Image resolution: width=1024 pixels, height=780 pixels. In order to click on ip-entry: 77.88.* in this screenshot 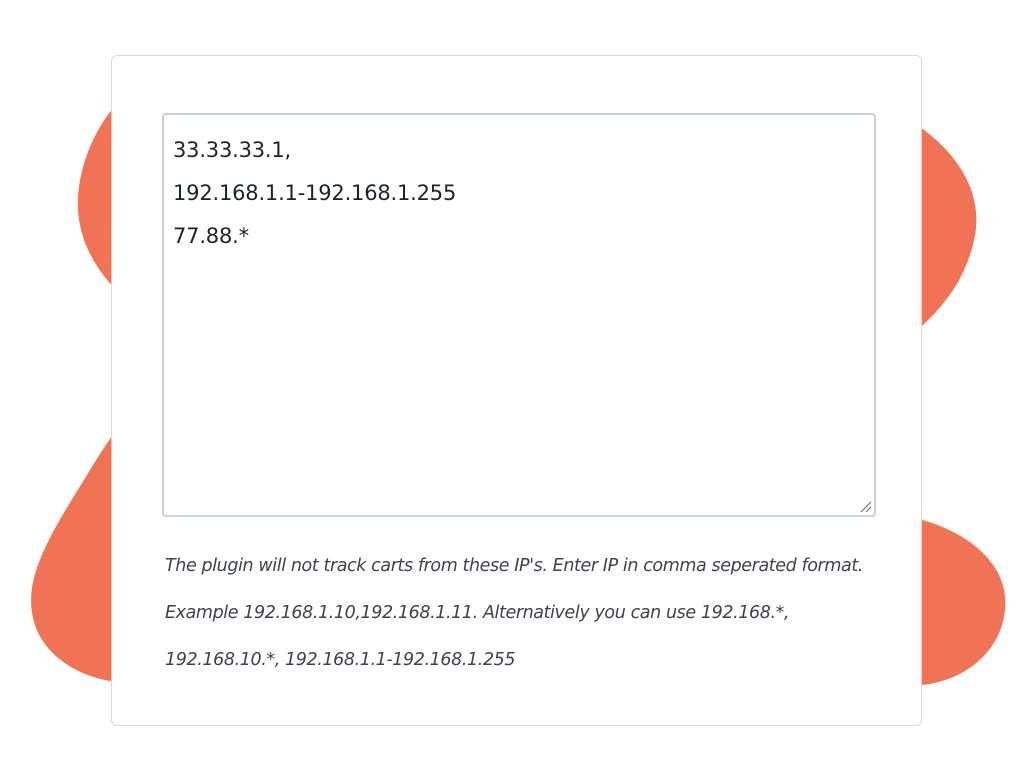, I will do `click(211, 236)`.